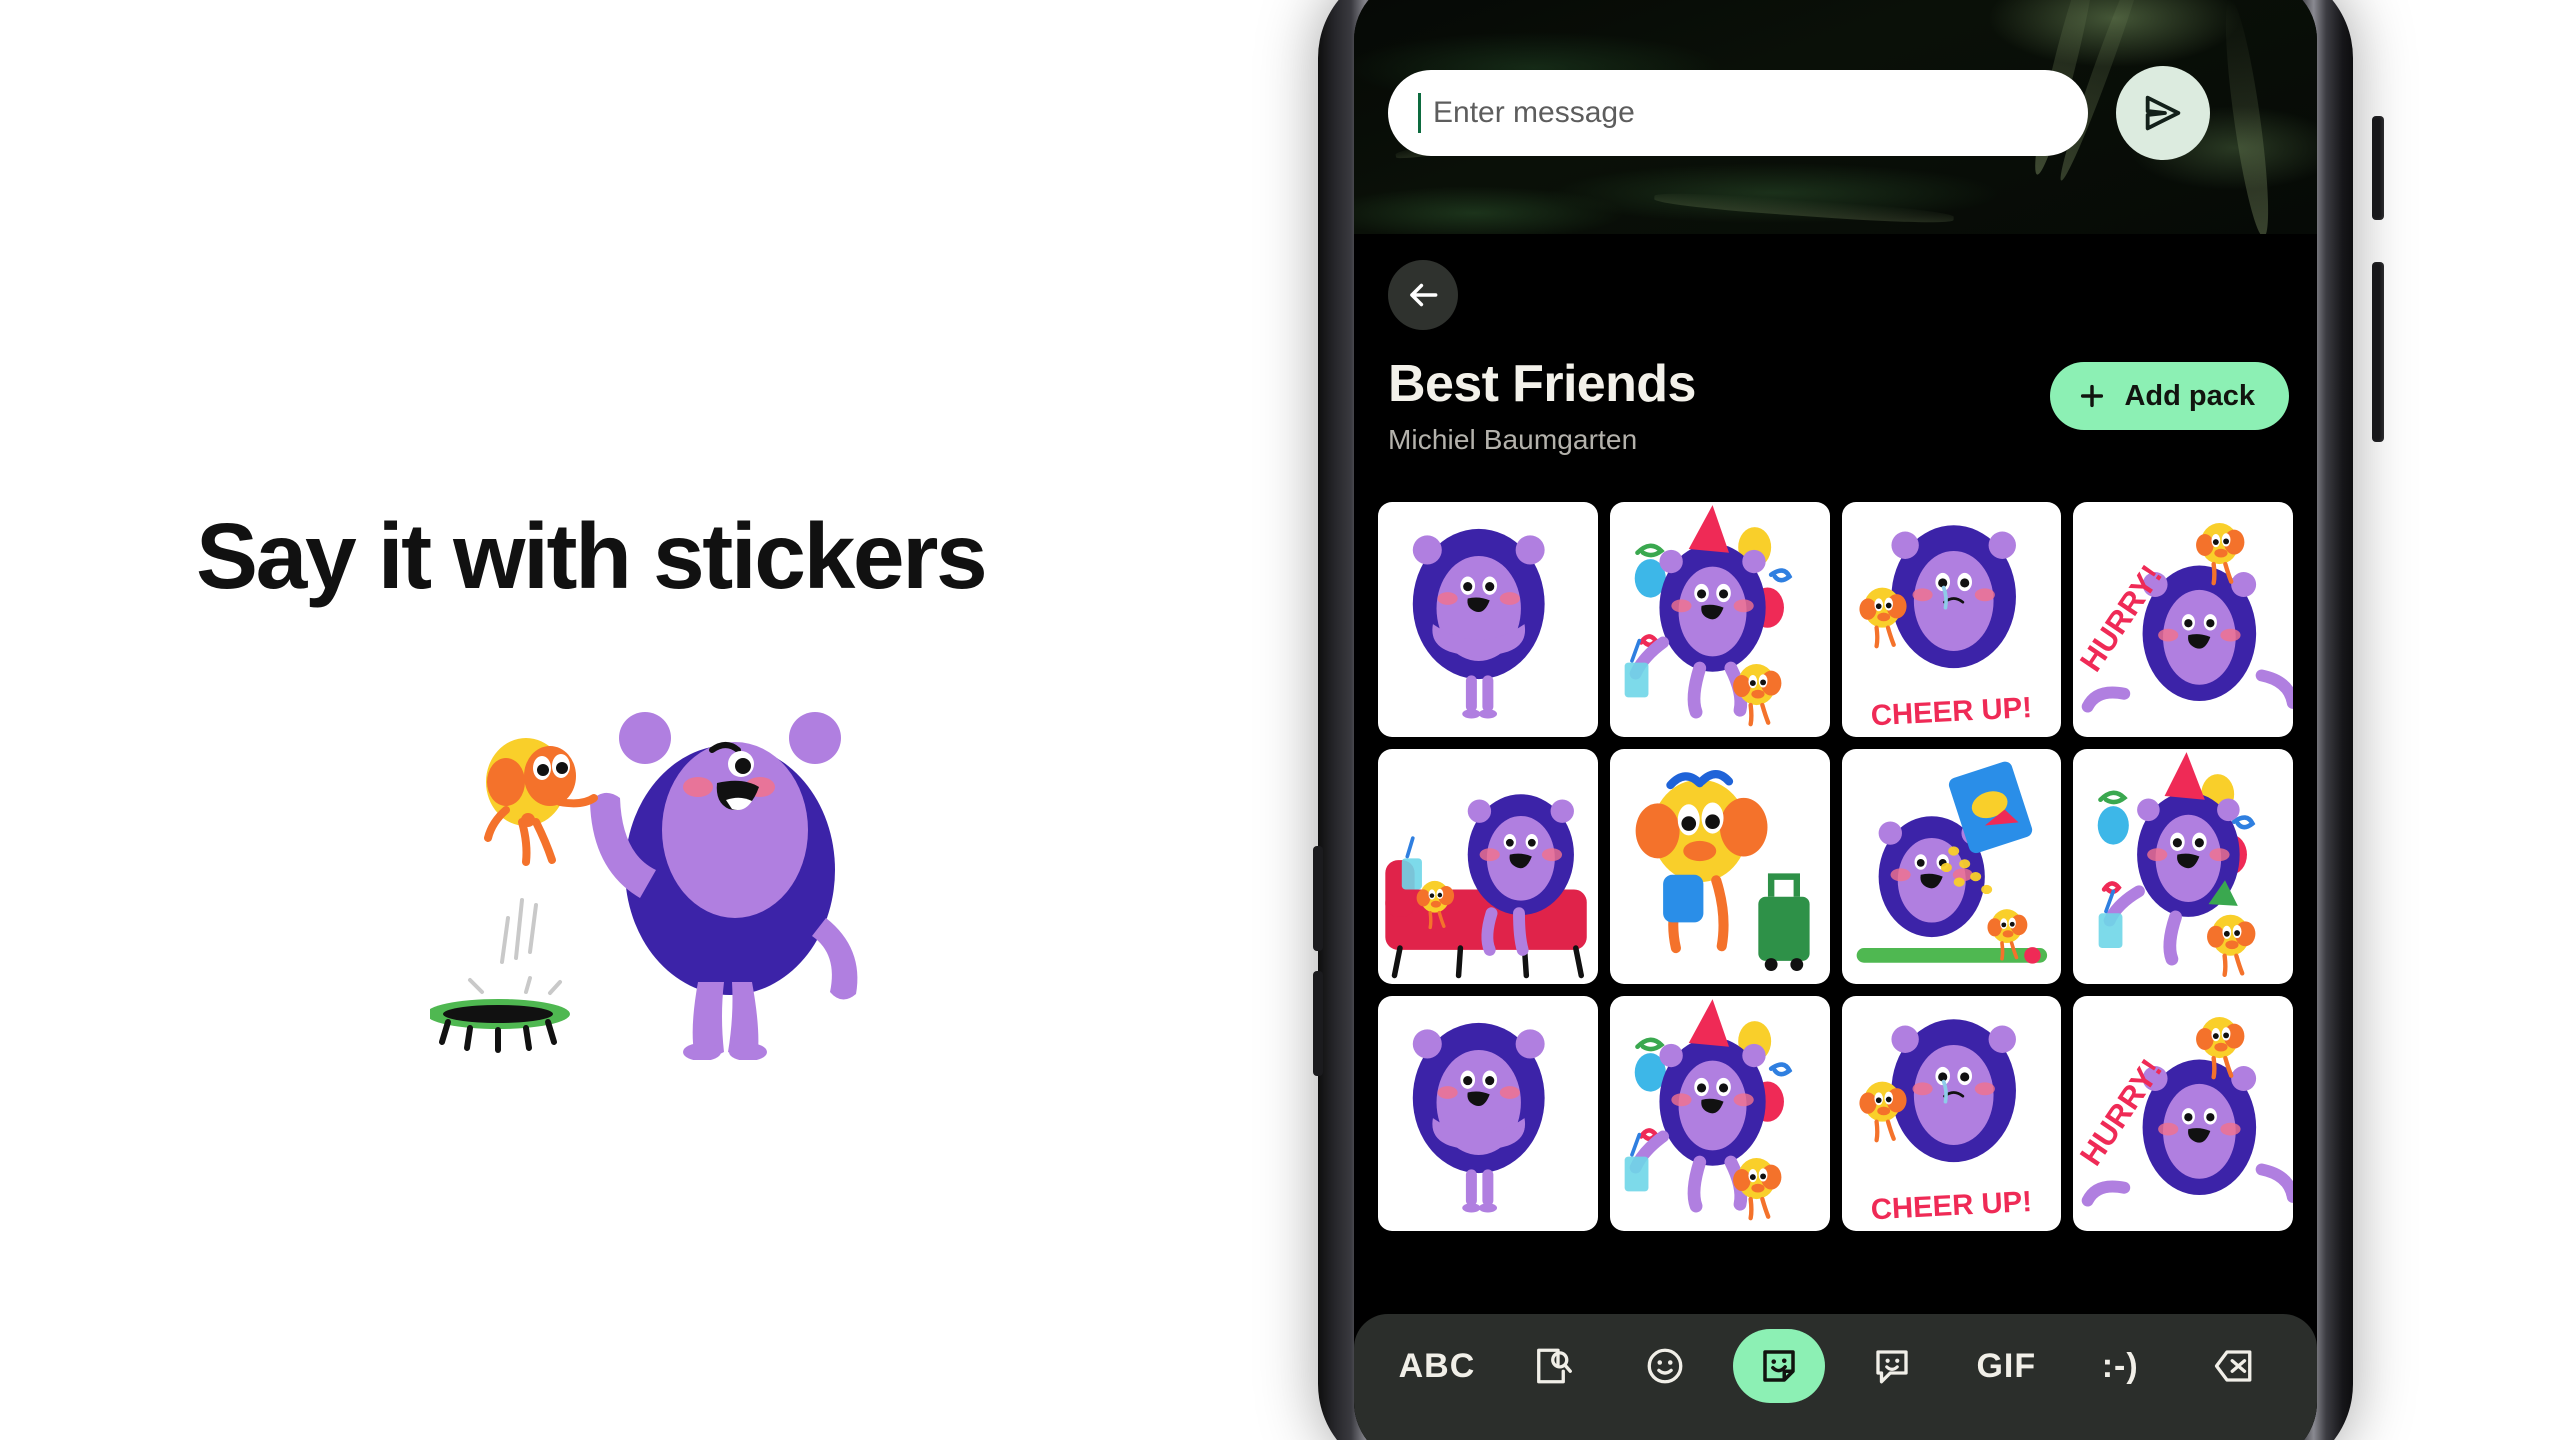 This screenshot has height=1440, width=2560. I want to click on power-button, so click(2378, 168).